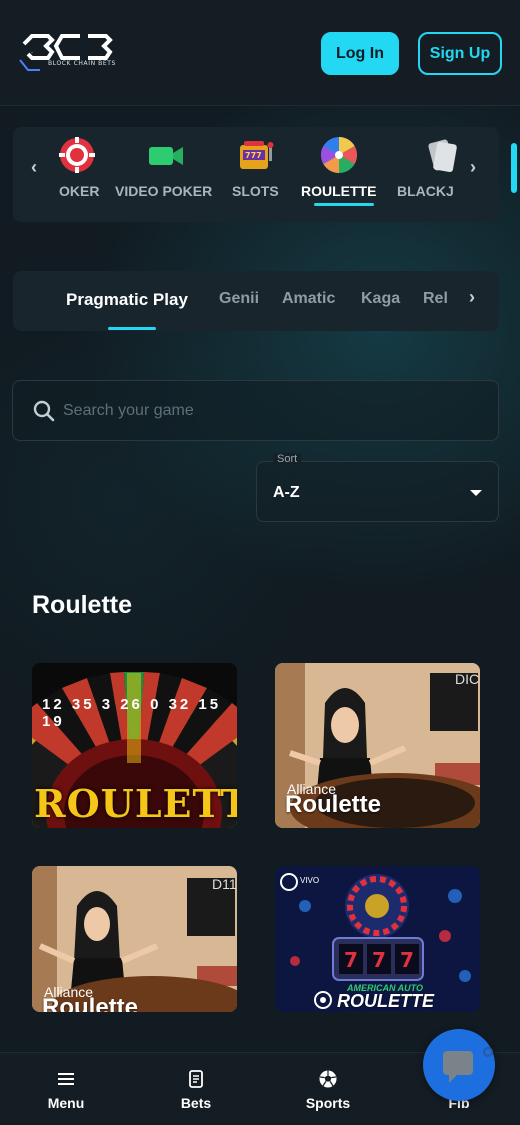 The image size is (520, 1125). What do you see at coordinates (165, 174) in the screenshot?
I see `category-video-poker: VIDEO POKER` at bounding box center [165, 174].